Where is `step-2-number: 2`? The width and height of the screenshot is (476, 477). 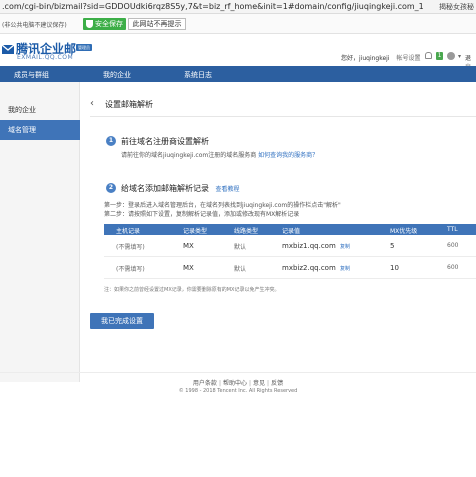 step-2-number: 2 is located at coordinates (111, 188).